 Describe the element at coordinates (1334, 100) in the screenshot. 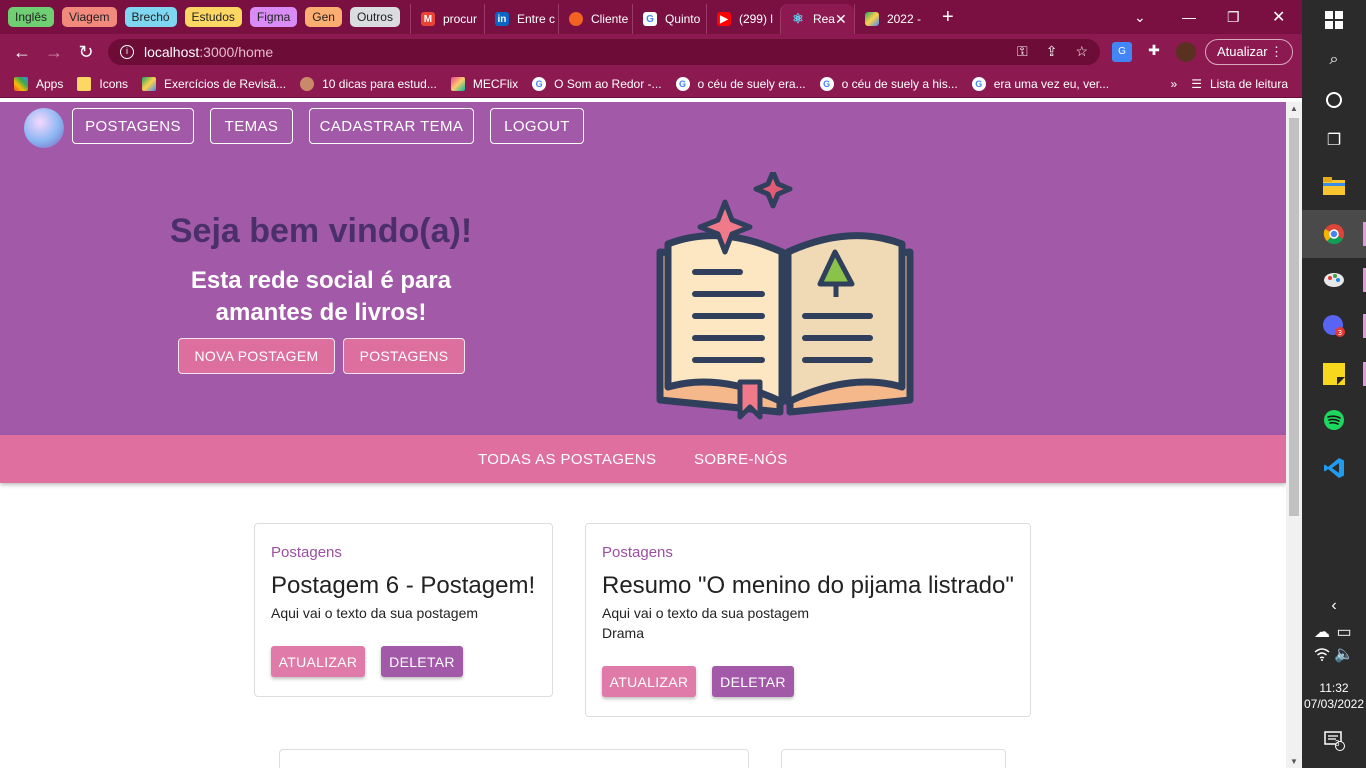

I see `cortana-icon` at that location.